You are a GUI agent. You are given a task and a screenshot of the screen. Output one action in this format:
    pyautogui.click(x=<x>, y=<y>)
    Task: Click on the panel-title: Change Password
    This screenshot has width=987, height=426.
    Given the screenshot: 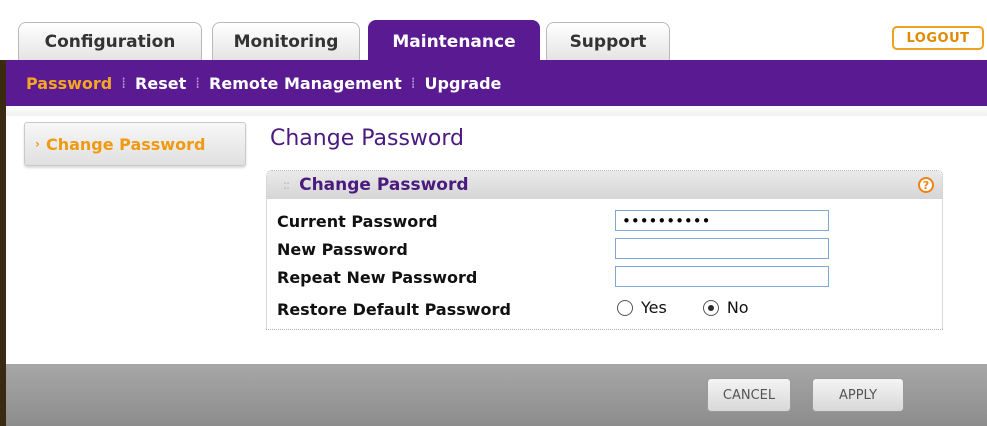 What is the action you would take?
    pyautogui.click(x=384, y=185)
    